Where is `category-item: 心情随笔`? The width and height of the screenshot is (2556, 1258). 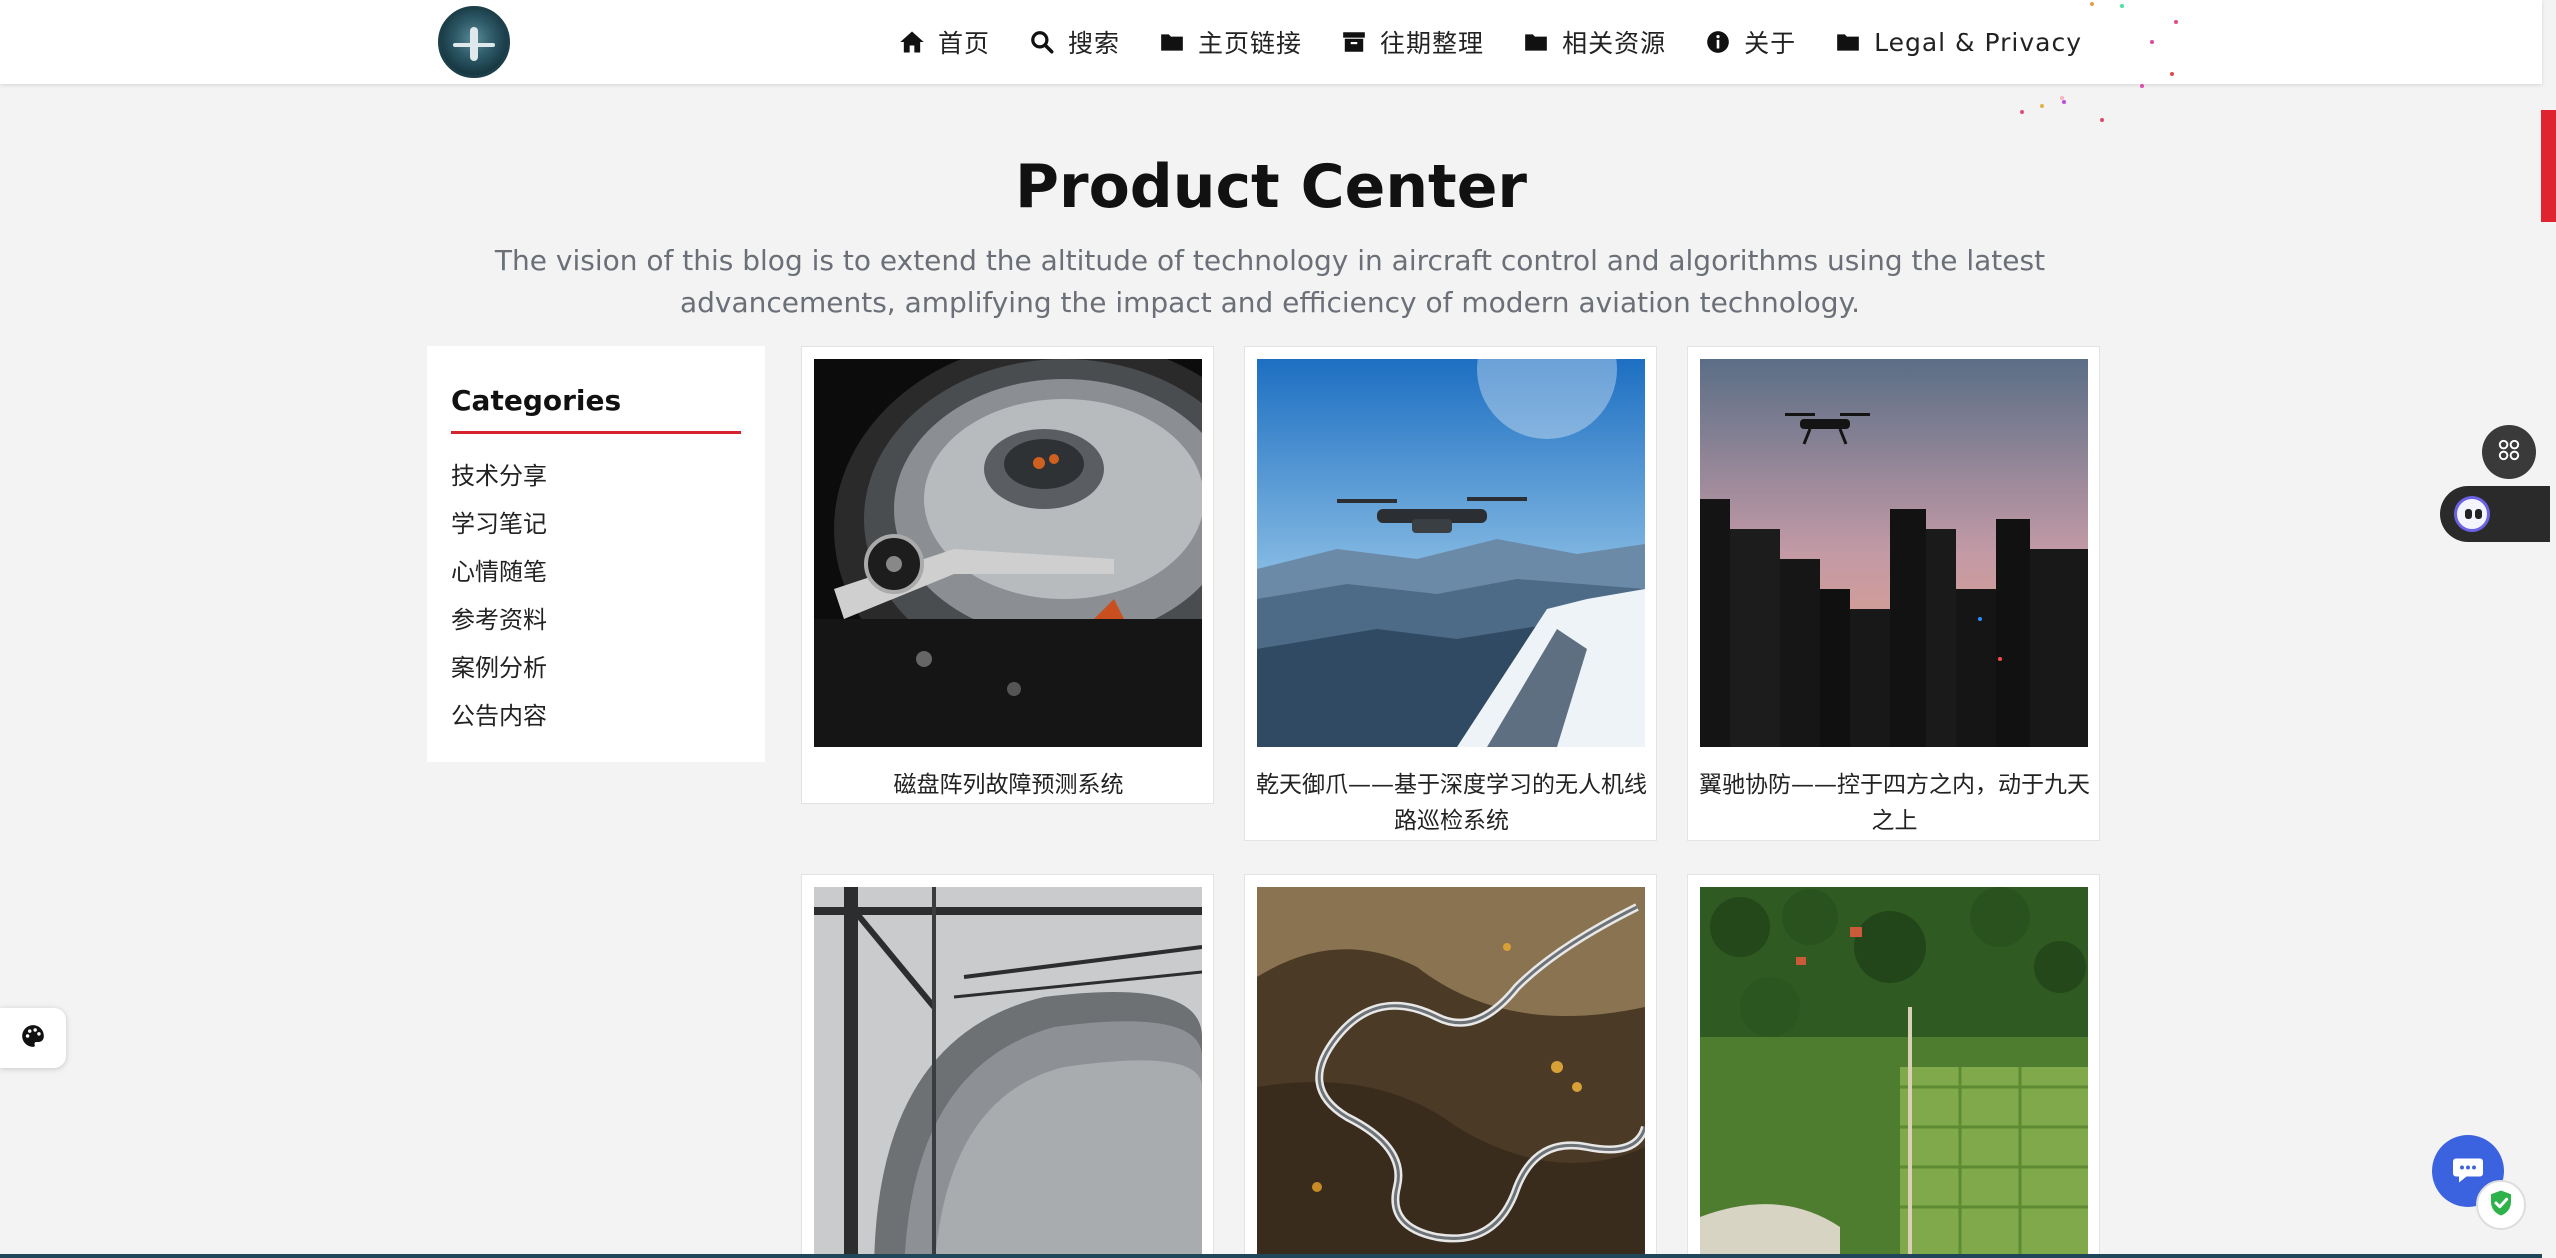 category-item: 心情随笔 is located at coordinates (596, 576).